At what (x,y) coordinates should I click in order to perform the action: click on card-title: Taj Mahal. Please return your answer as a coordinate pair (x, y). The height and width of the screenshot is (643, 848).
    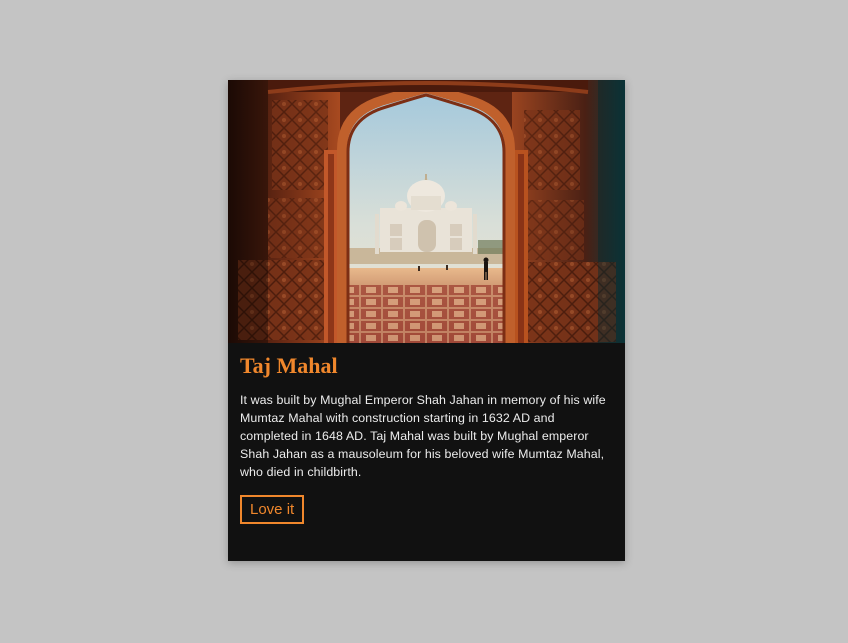
    Looking at the image, I should click on (289, 365).